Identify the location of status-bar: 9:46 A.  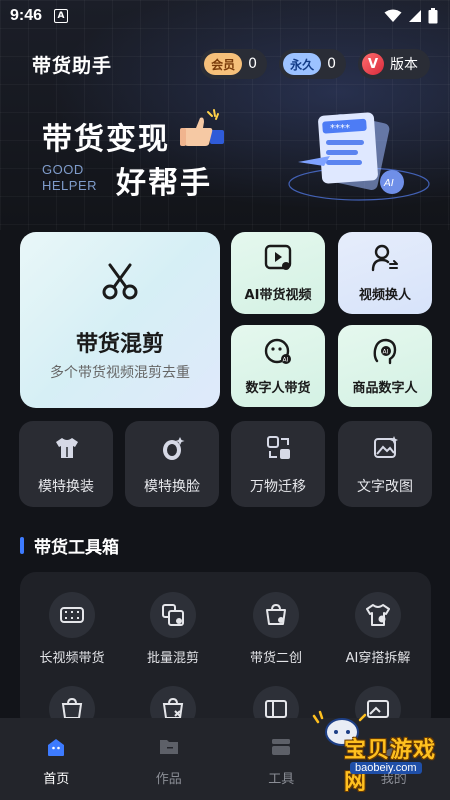
(225, 16).